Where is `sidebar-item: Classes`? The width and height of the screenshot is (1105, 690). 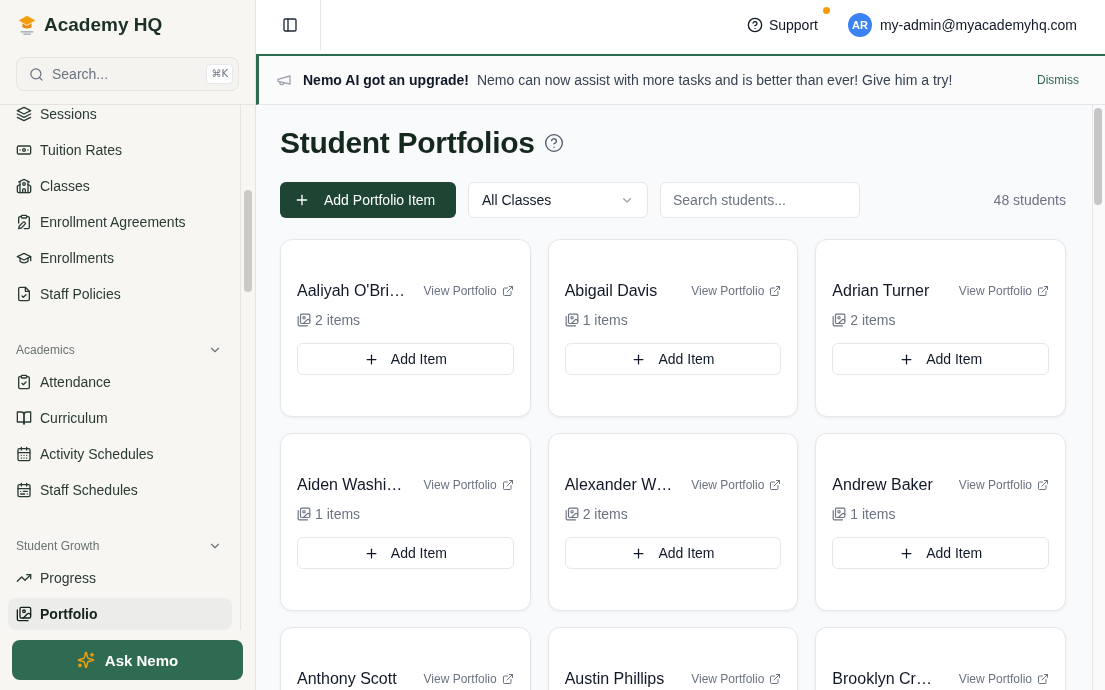 sidebar-item: Classes is located at coordinates (120, 186).